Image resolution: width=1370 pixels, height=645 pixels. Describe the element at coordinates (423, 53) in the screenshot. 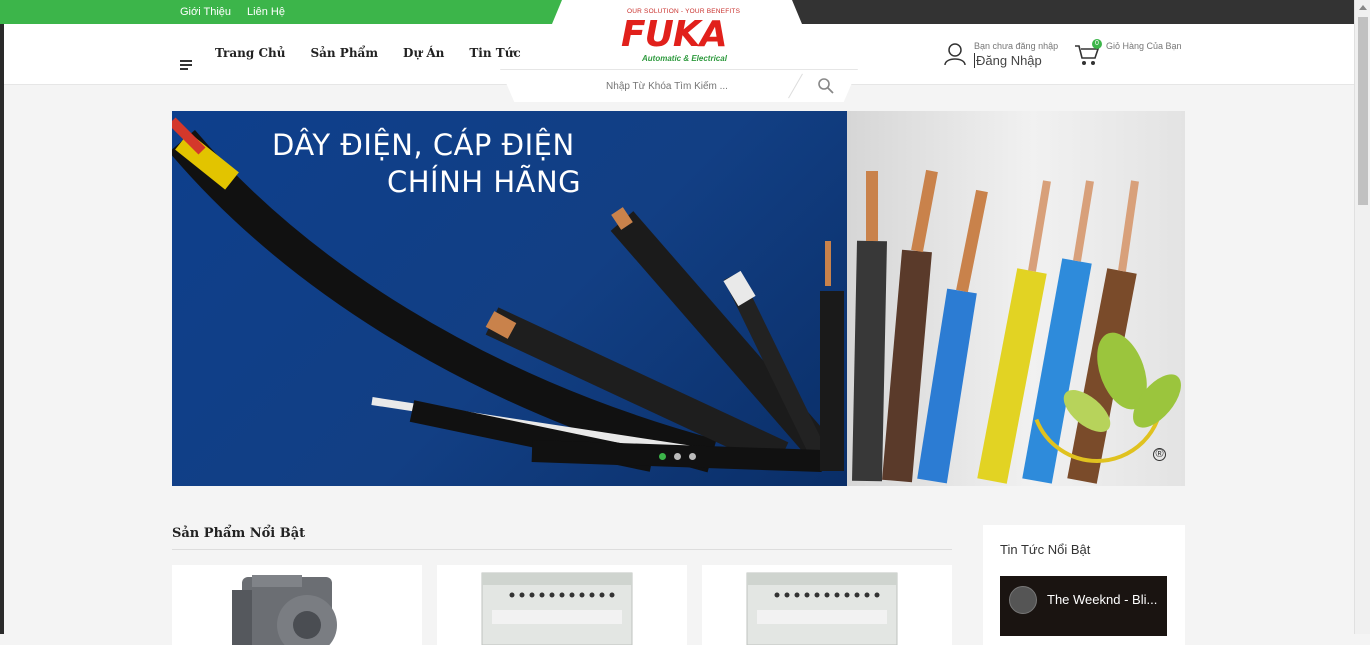

I see `nav-projects: Dự Án` at that location.